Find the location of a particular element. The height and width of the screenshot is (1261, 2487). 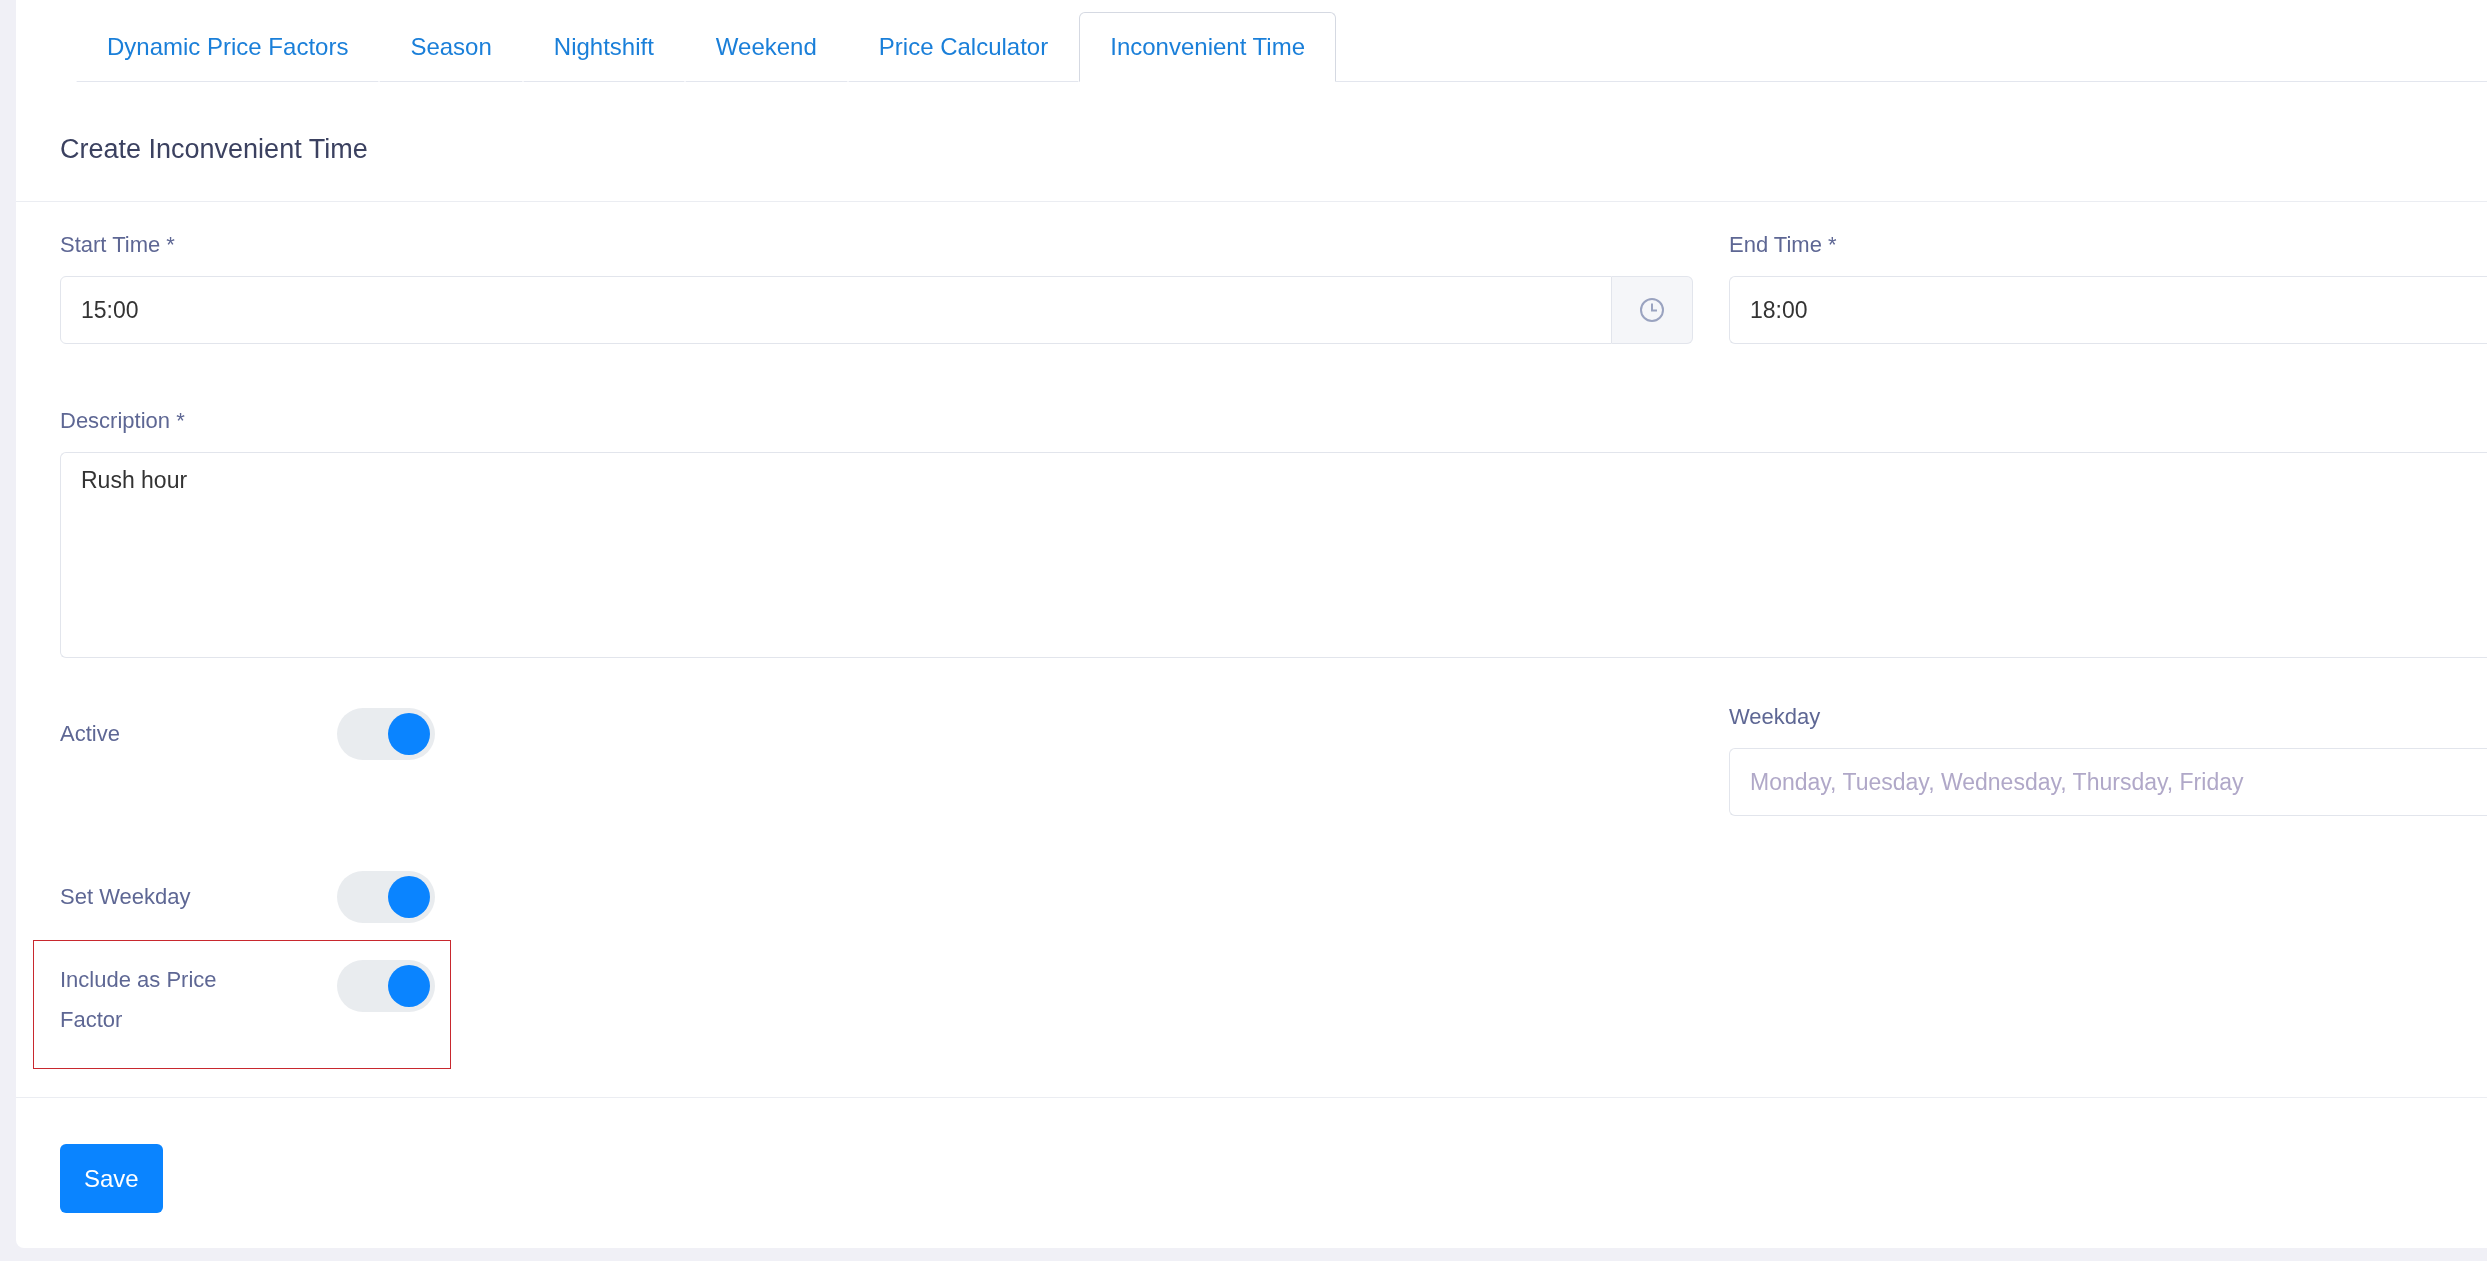

toggle-label: Active is located at coordinates (90, 734).